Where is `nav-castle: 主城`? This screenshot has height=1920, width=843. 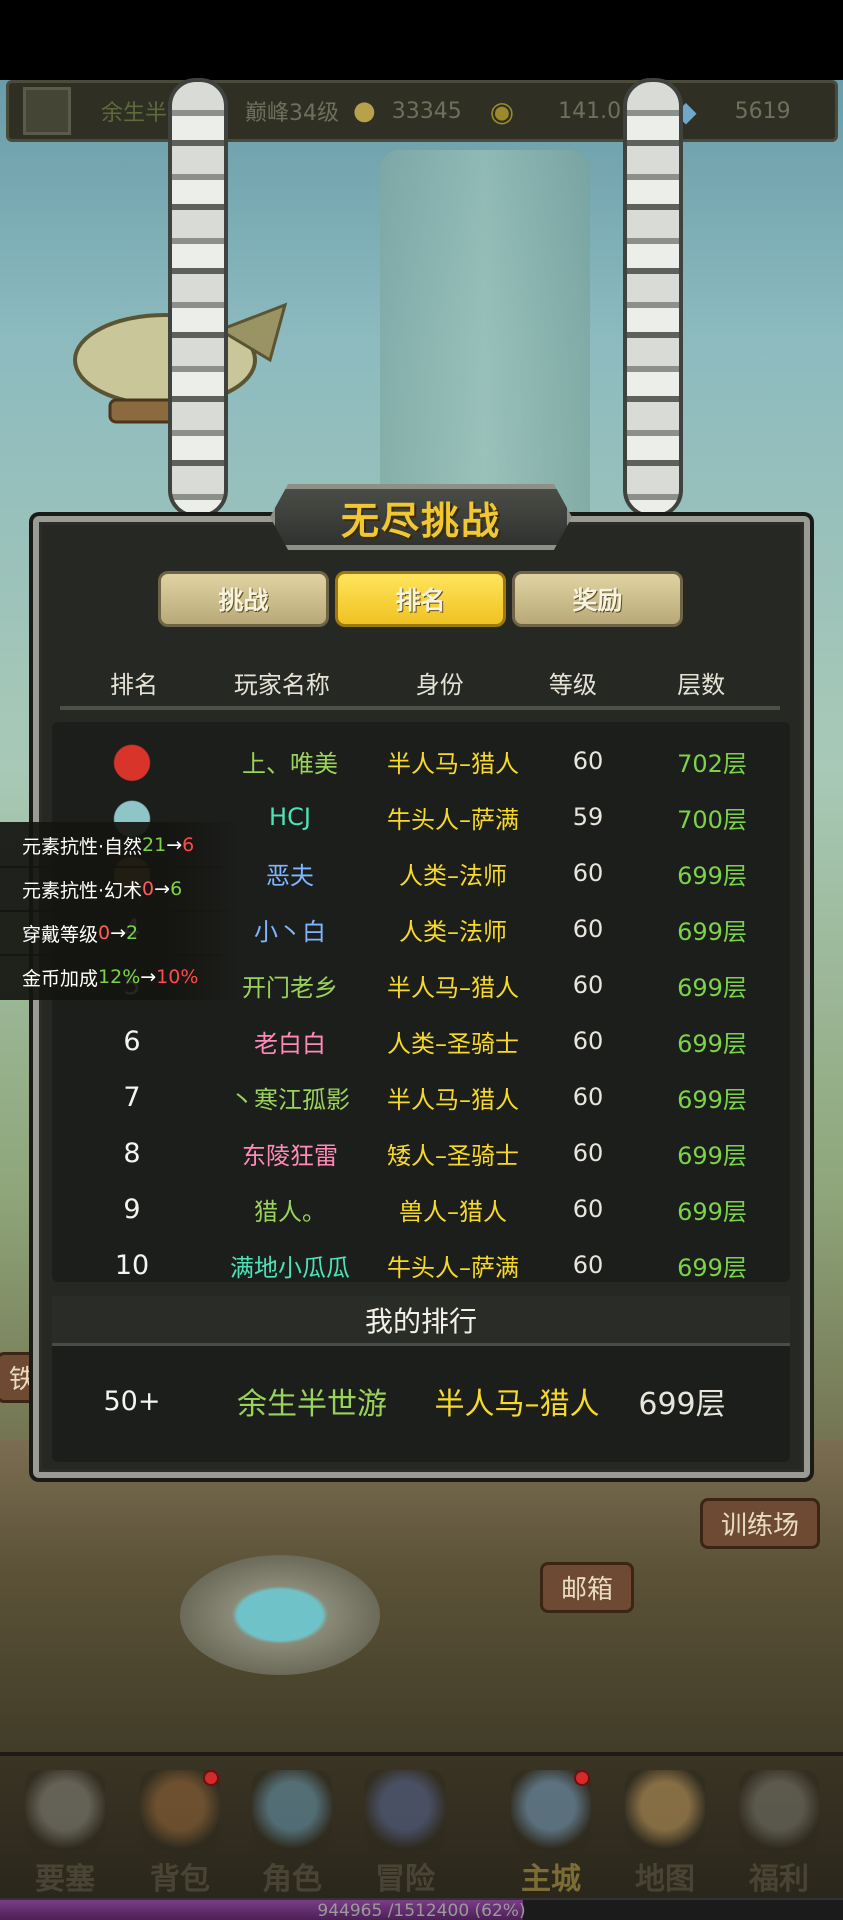
nav-castle: 主城 is located at coordinates (551, 1833).